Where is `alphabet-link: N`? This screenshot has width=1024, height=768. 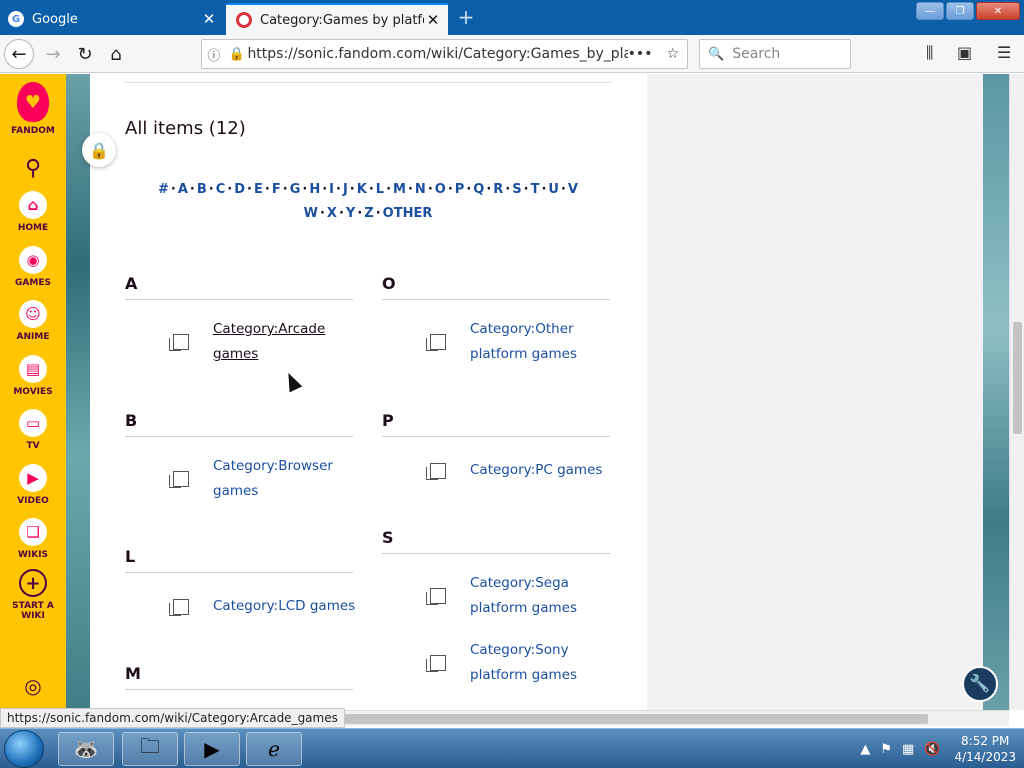 alphabet-link: N is located at coordinates (420, 189).